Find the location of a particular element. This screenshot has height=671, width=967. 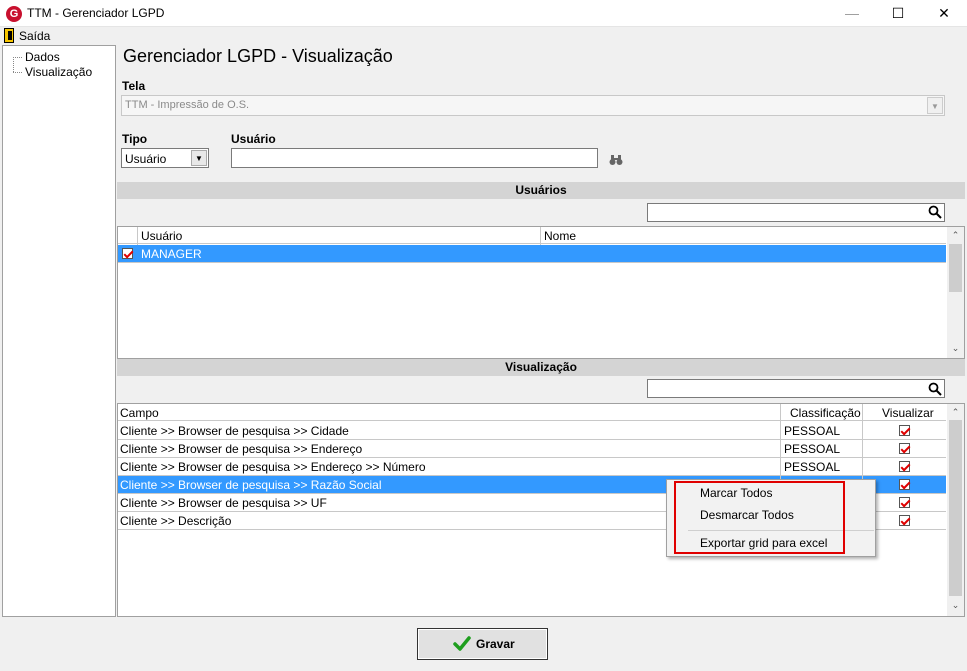

menu-bar is located at coordinates (483, 36).